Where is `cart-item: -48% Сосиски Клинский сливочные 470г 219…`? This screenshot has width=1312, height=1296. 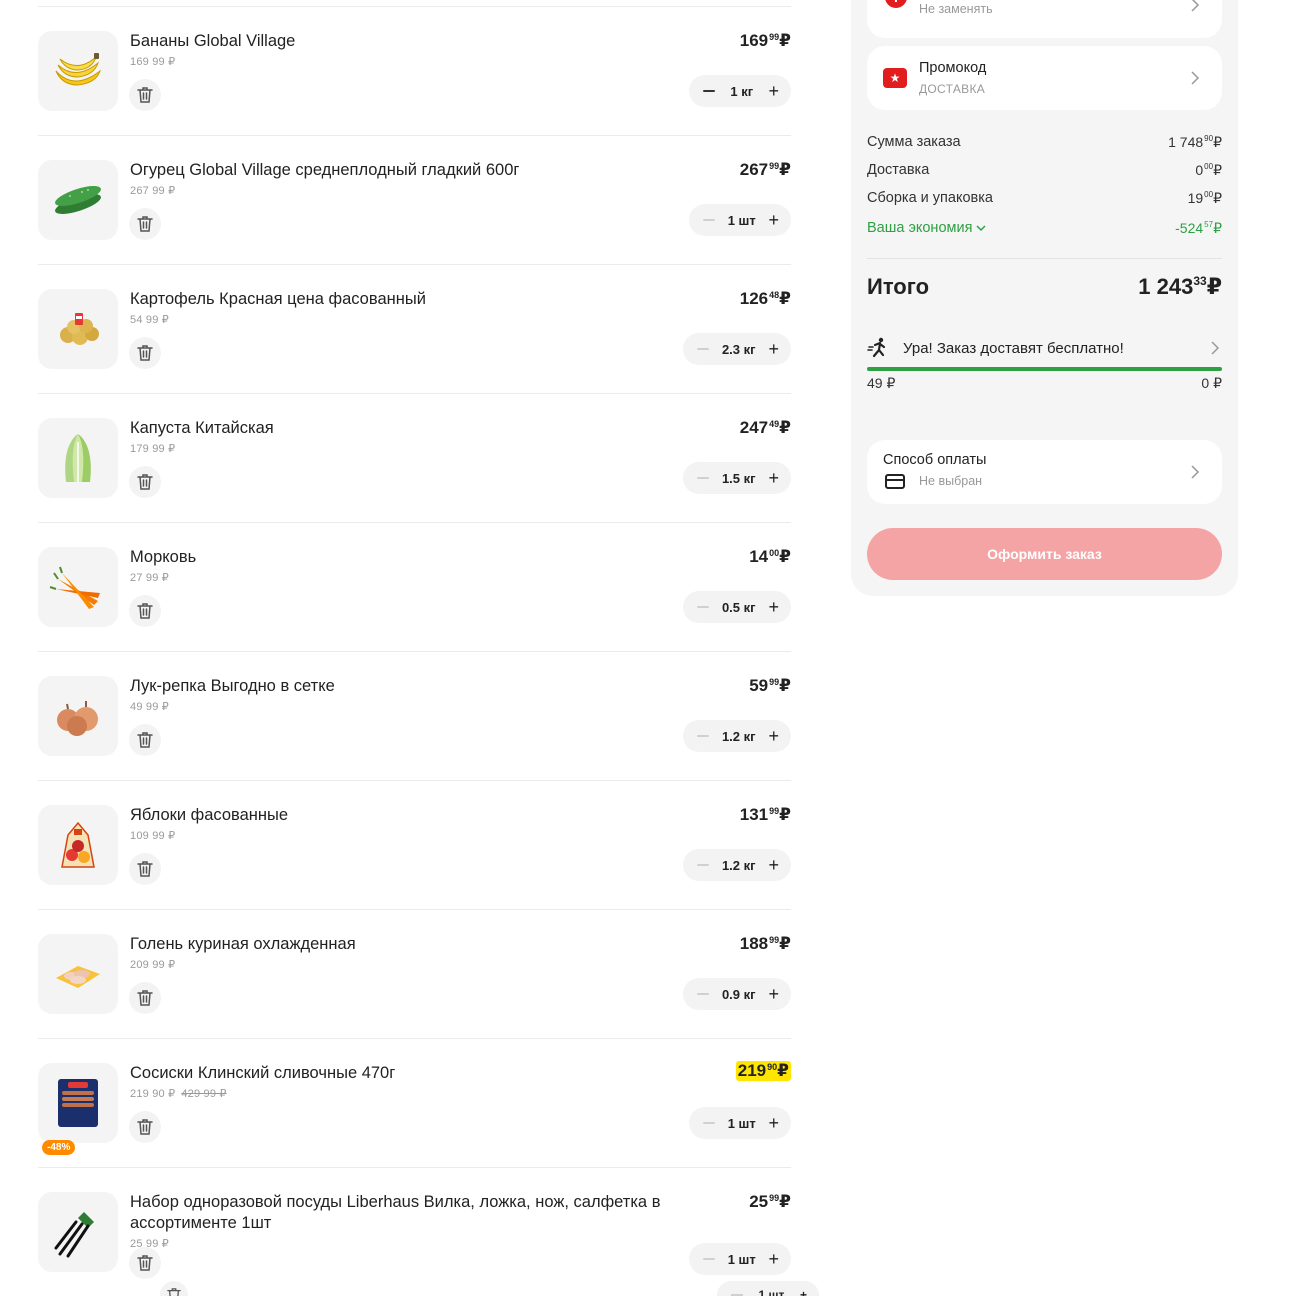 cart-item: -48% Сосиски Клинский сливочные 470г 219… is located at coordinates (414, 1103).